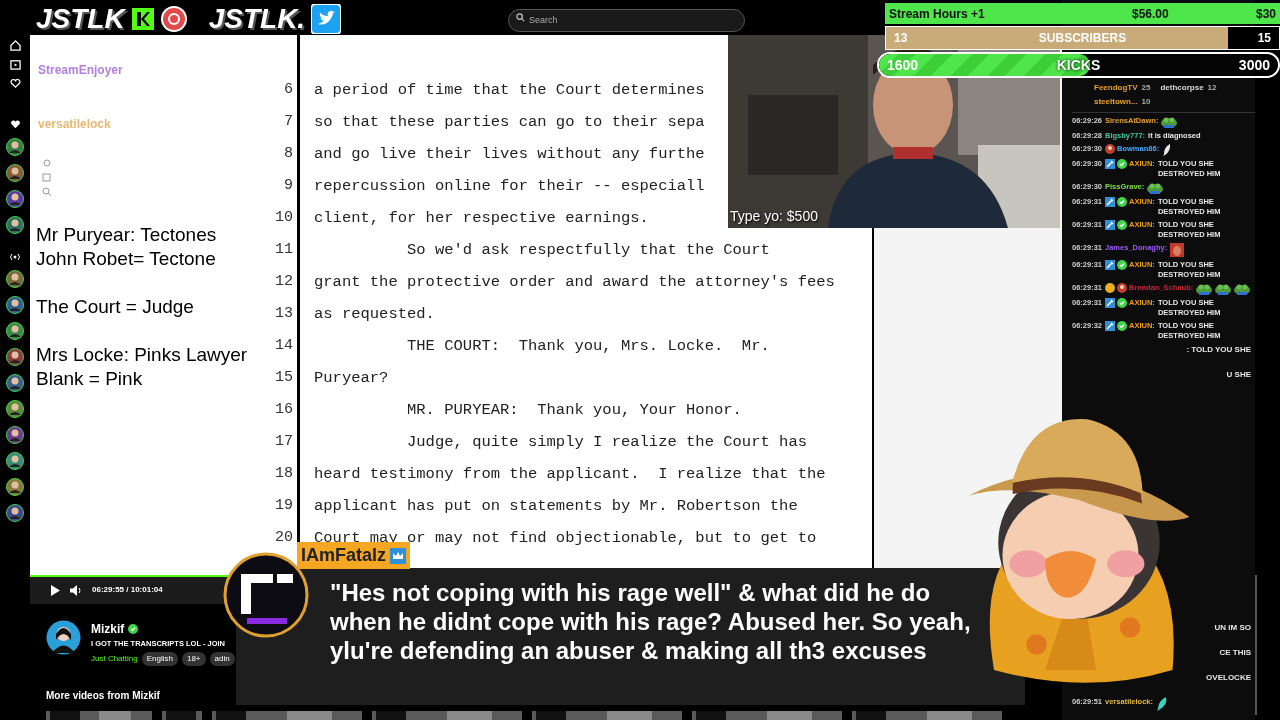 The height and width of the screenshot is (720, 1280). Describe the element at coordinates (127, 590) in the screenshot. I see `time-display: 06:29:55 / 10:01:04` at that location.